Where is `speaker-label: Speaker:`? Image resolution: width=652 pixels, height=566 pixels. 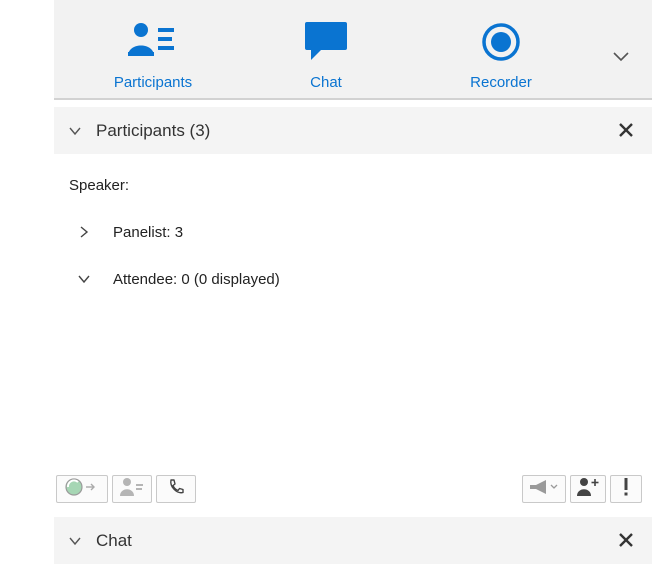 speaker-label: Speaker: is located at coordinates (99, 185).